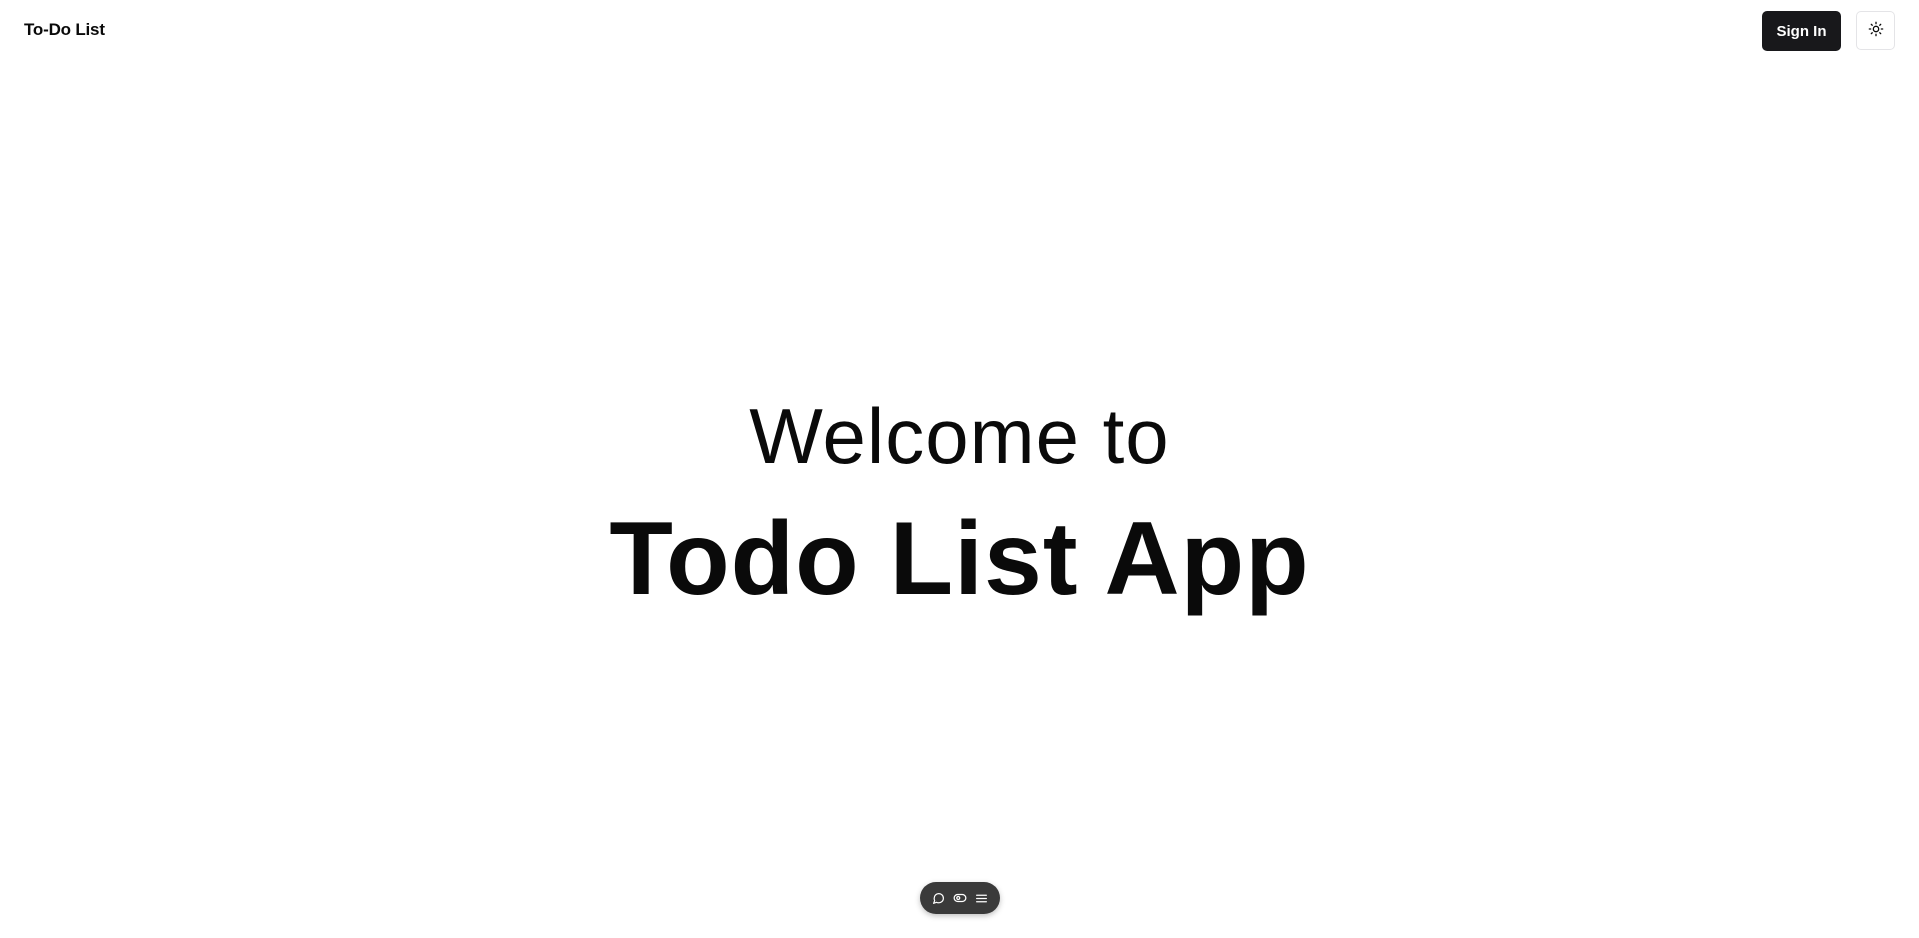 The width and height of the screenshot is (1919, 938). Describe the element at coordinates (939, 898) in the screenshot. I see `chat-icon` at that location.